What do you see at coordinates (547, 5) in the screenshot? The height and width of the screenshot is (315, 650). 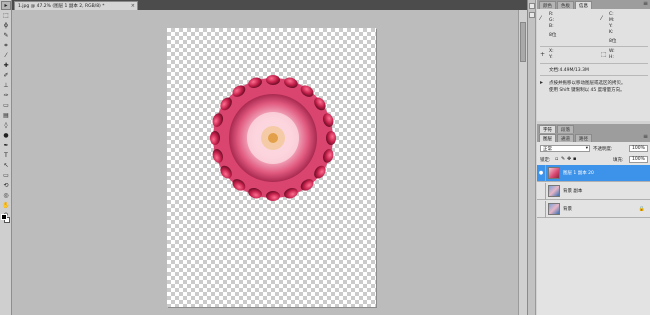 I see `tab-color: 颜色` at bounding box center [547, 5].